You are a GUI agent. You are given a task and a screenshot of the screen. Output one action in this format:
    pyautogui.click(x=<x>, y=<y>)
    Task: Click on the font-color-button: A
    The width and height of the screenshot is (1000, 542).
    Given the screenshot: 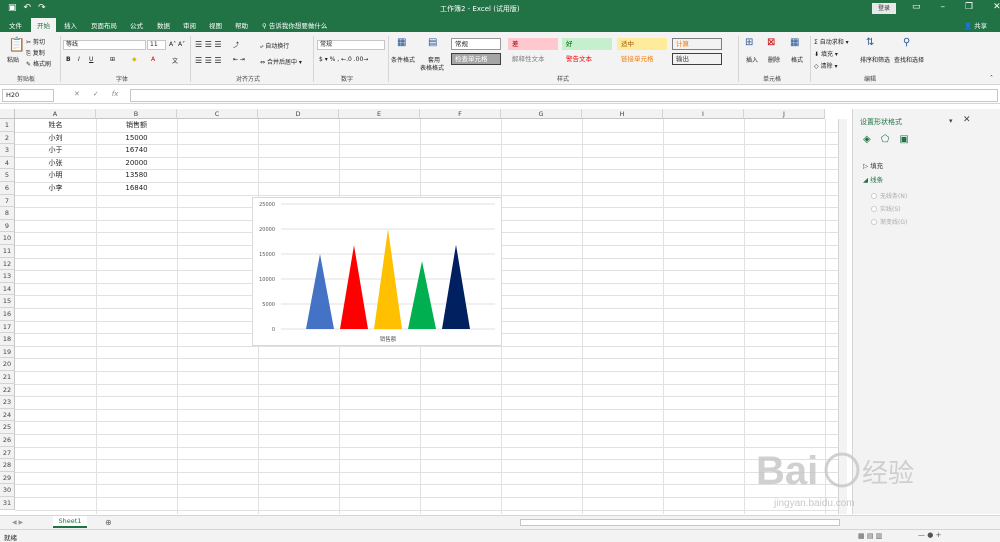 What is the action you would take?
    pyautogui.click(x=153, y=59)
    